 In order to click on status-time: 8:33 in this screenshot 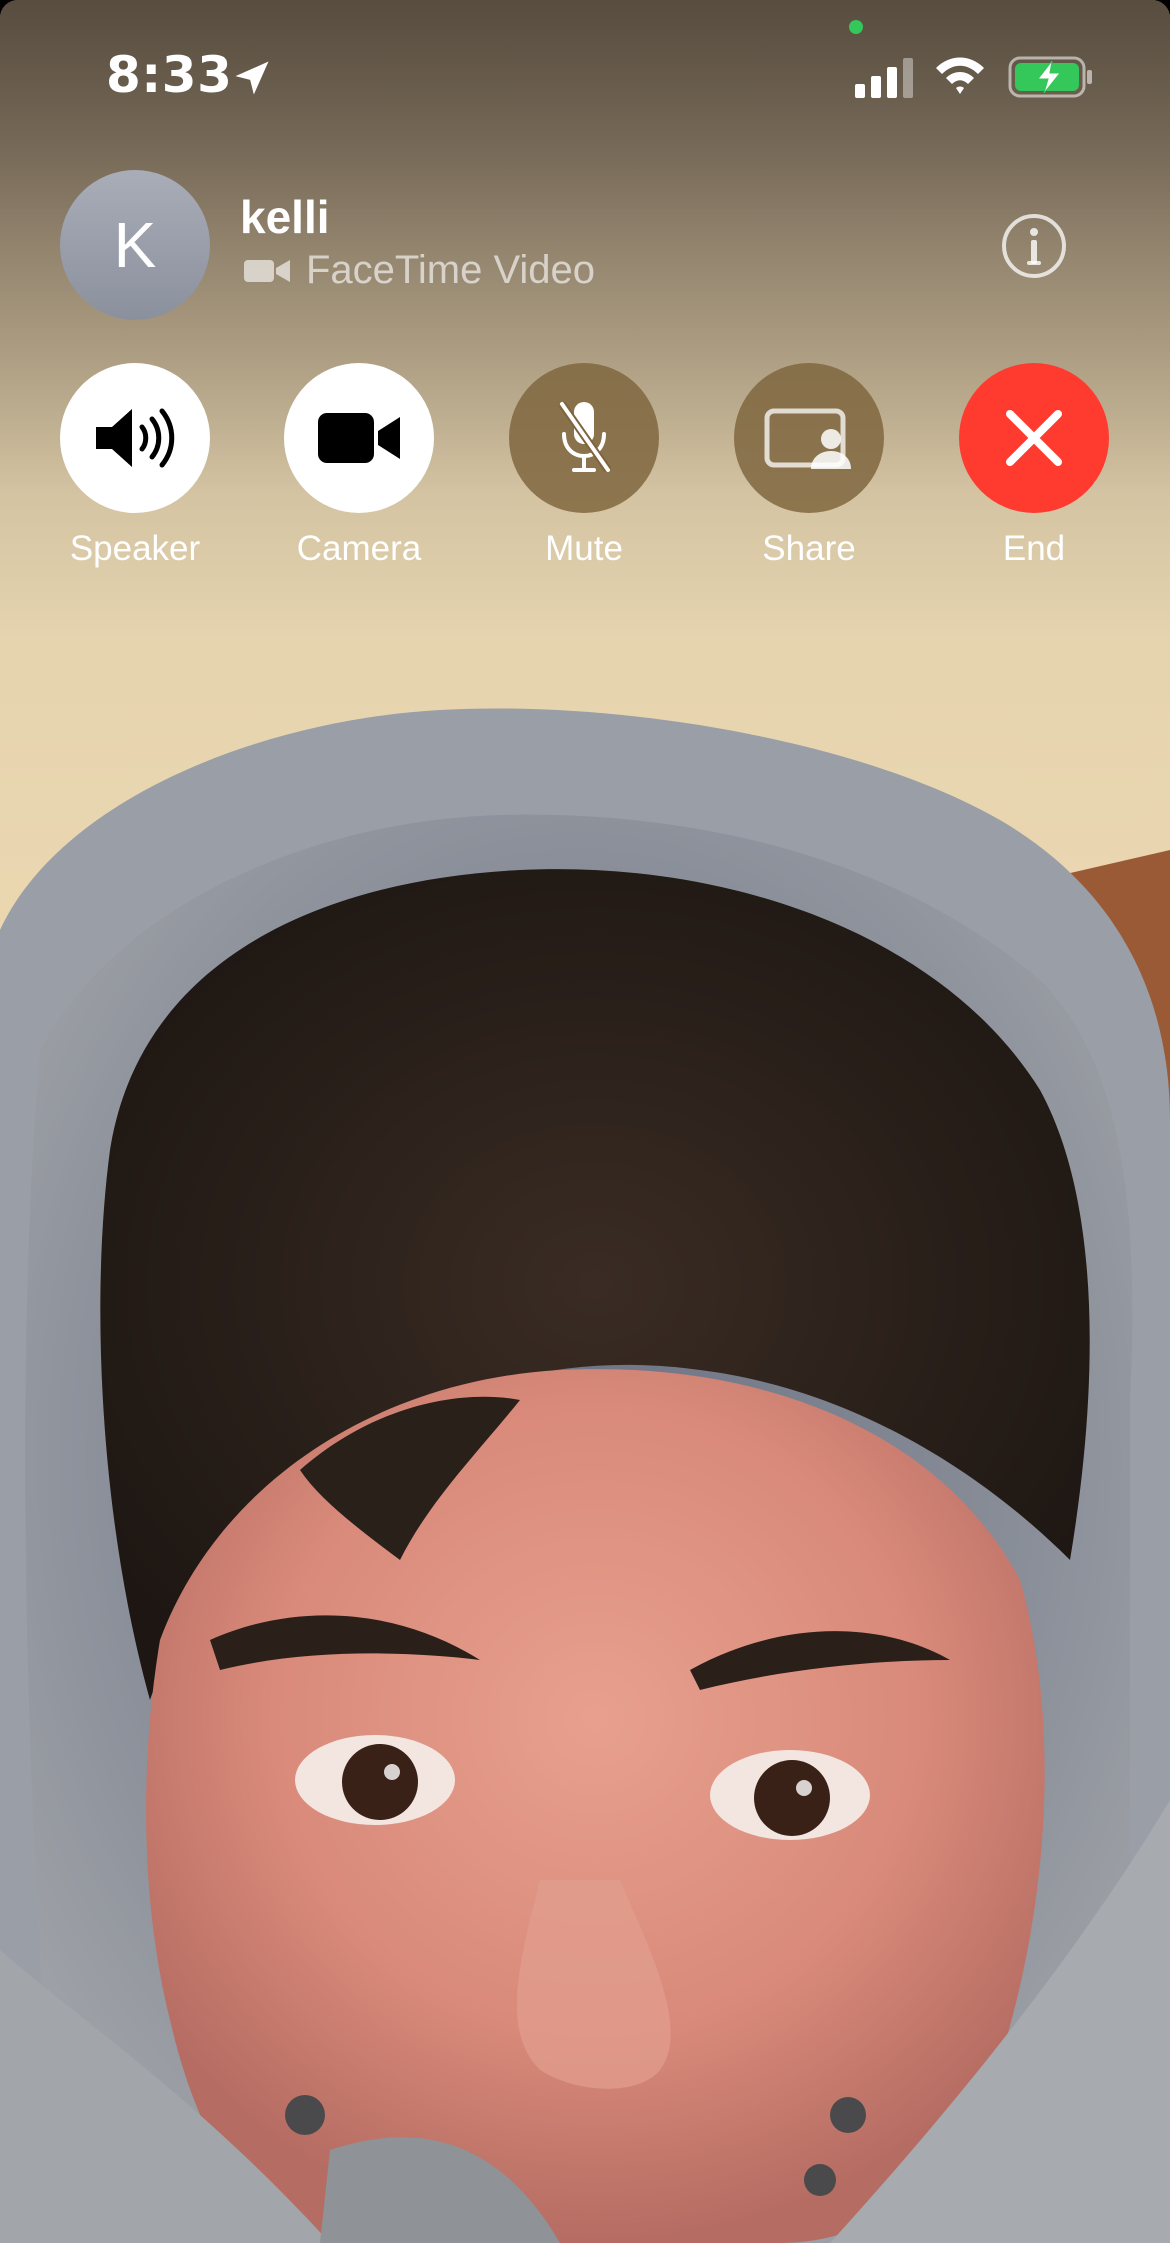, I will do `click(169, 75)`.